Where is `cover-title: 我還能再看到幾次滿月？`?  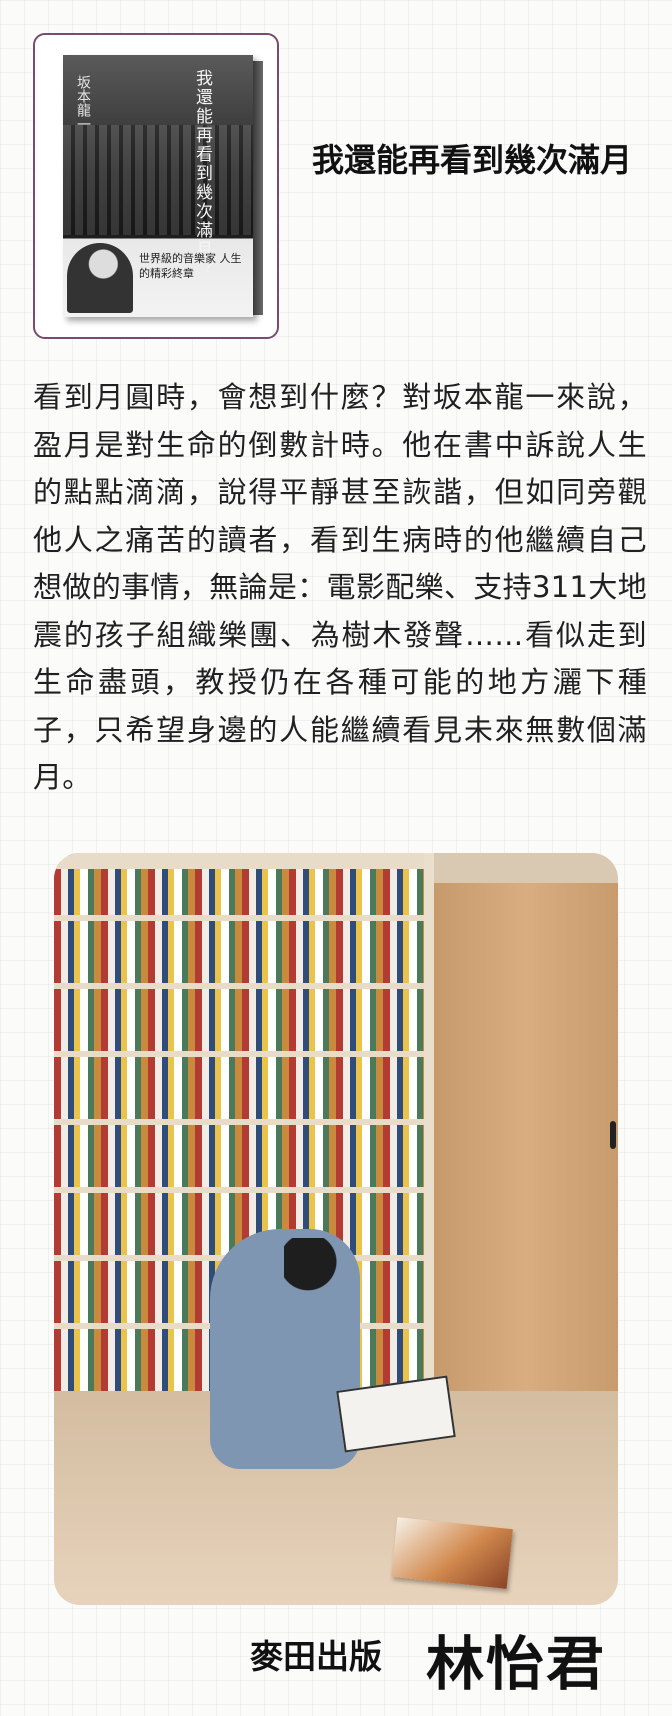 cover-title: 我還能再看到幾次滿月？ is located at coordinates (202, 173).